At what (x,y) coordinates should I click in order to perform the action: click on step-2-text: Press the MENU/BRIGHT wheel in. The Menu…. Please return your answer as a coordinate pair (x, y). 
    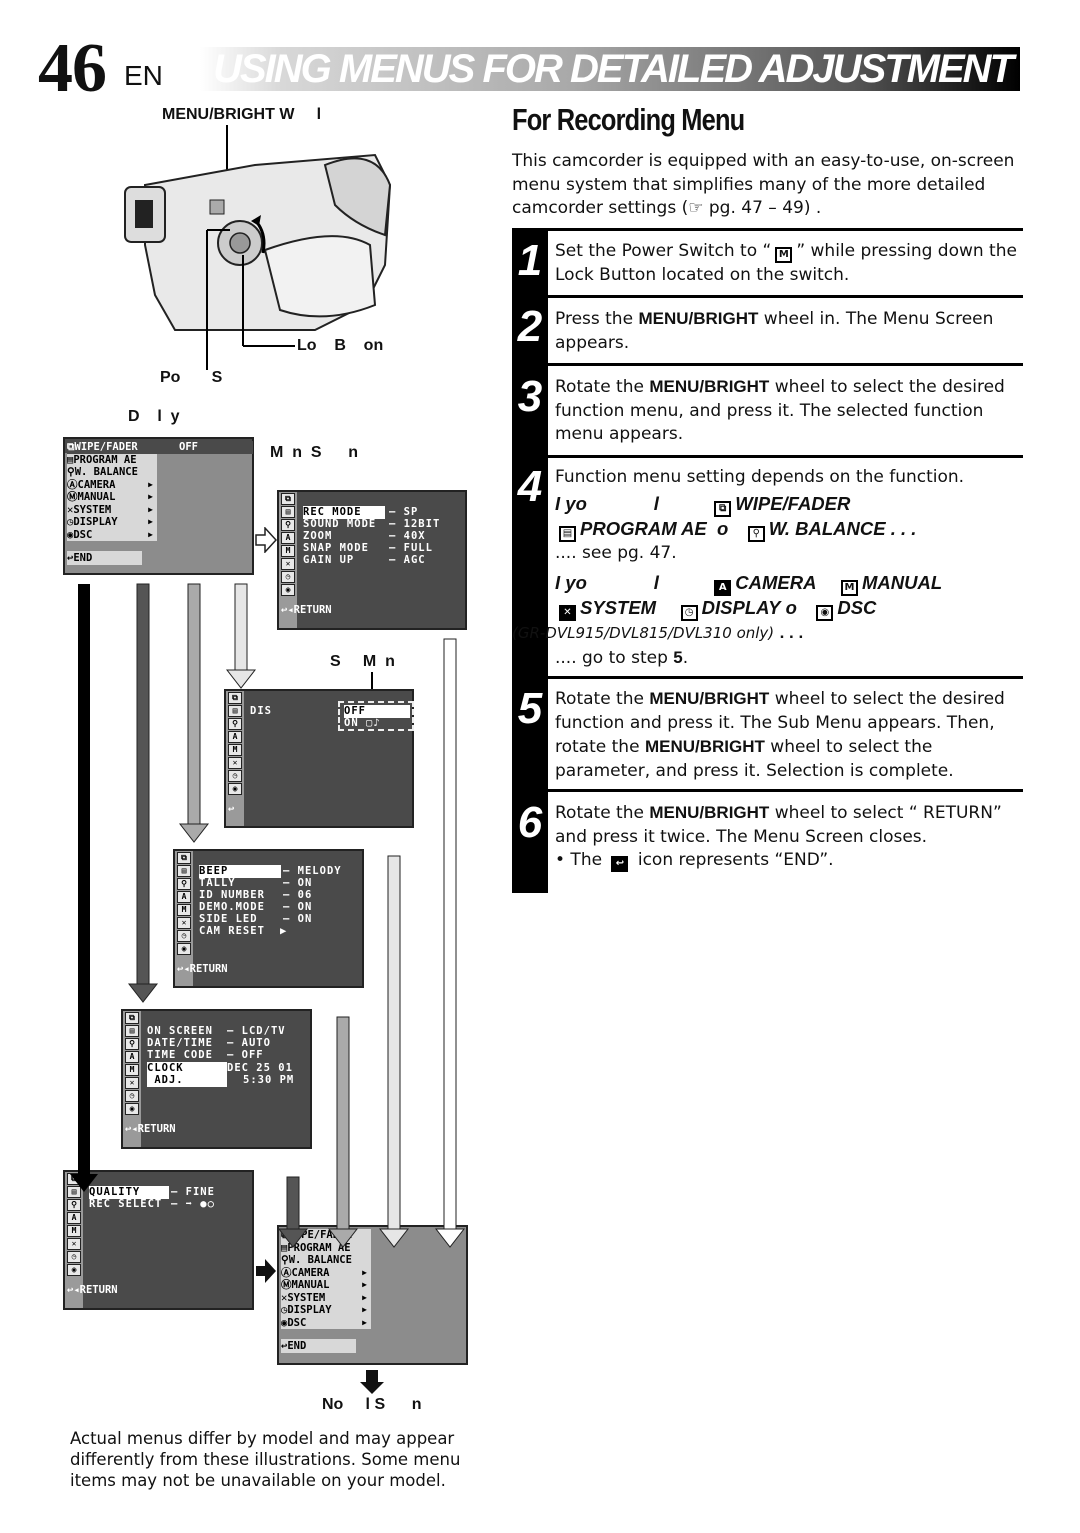
    Looking at the image, I should click on (789, 331).